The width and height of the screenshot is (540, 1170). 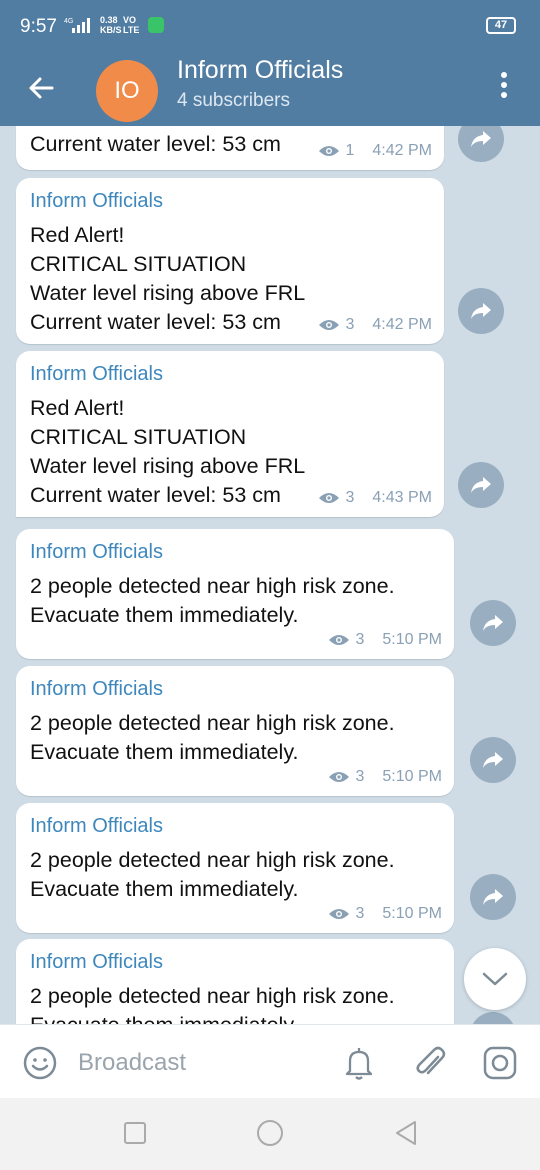 What do you see at coordinates (260, 70) in the screenshot?
I see `channel-title: Inform Officials` at bounding box center [260, 70].